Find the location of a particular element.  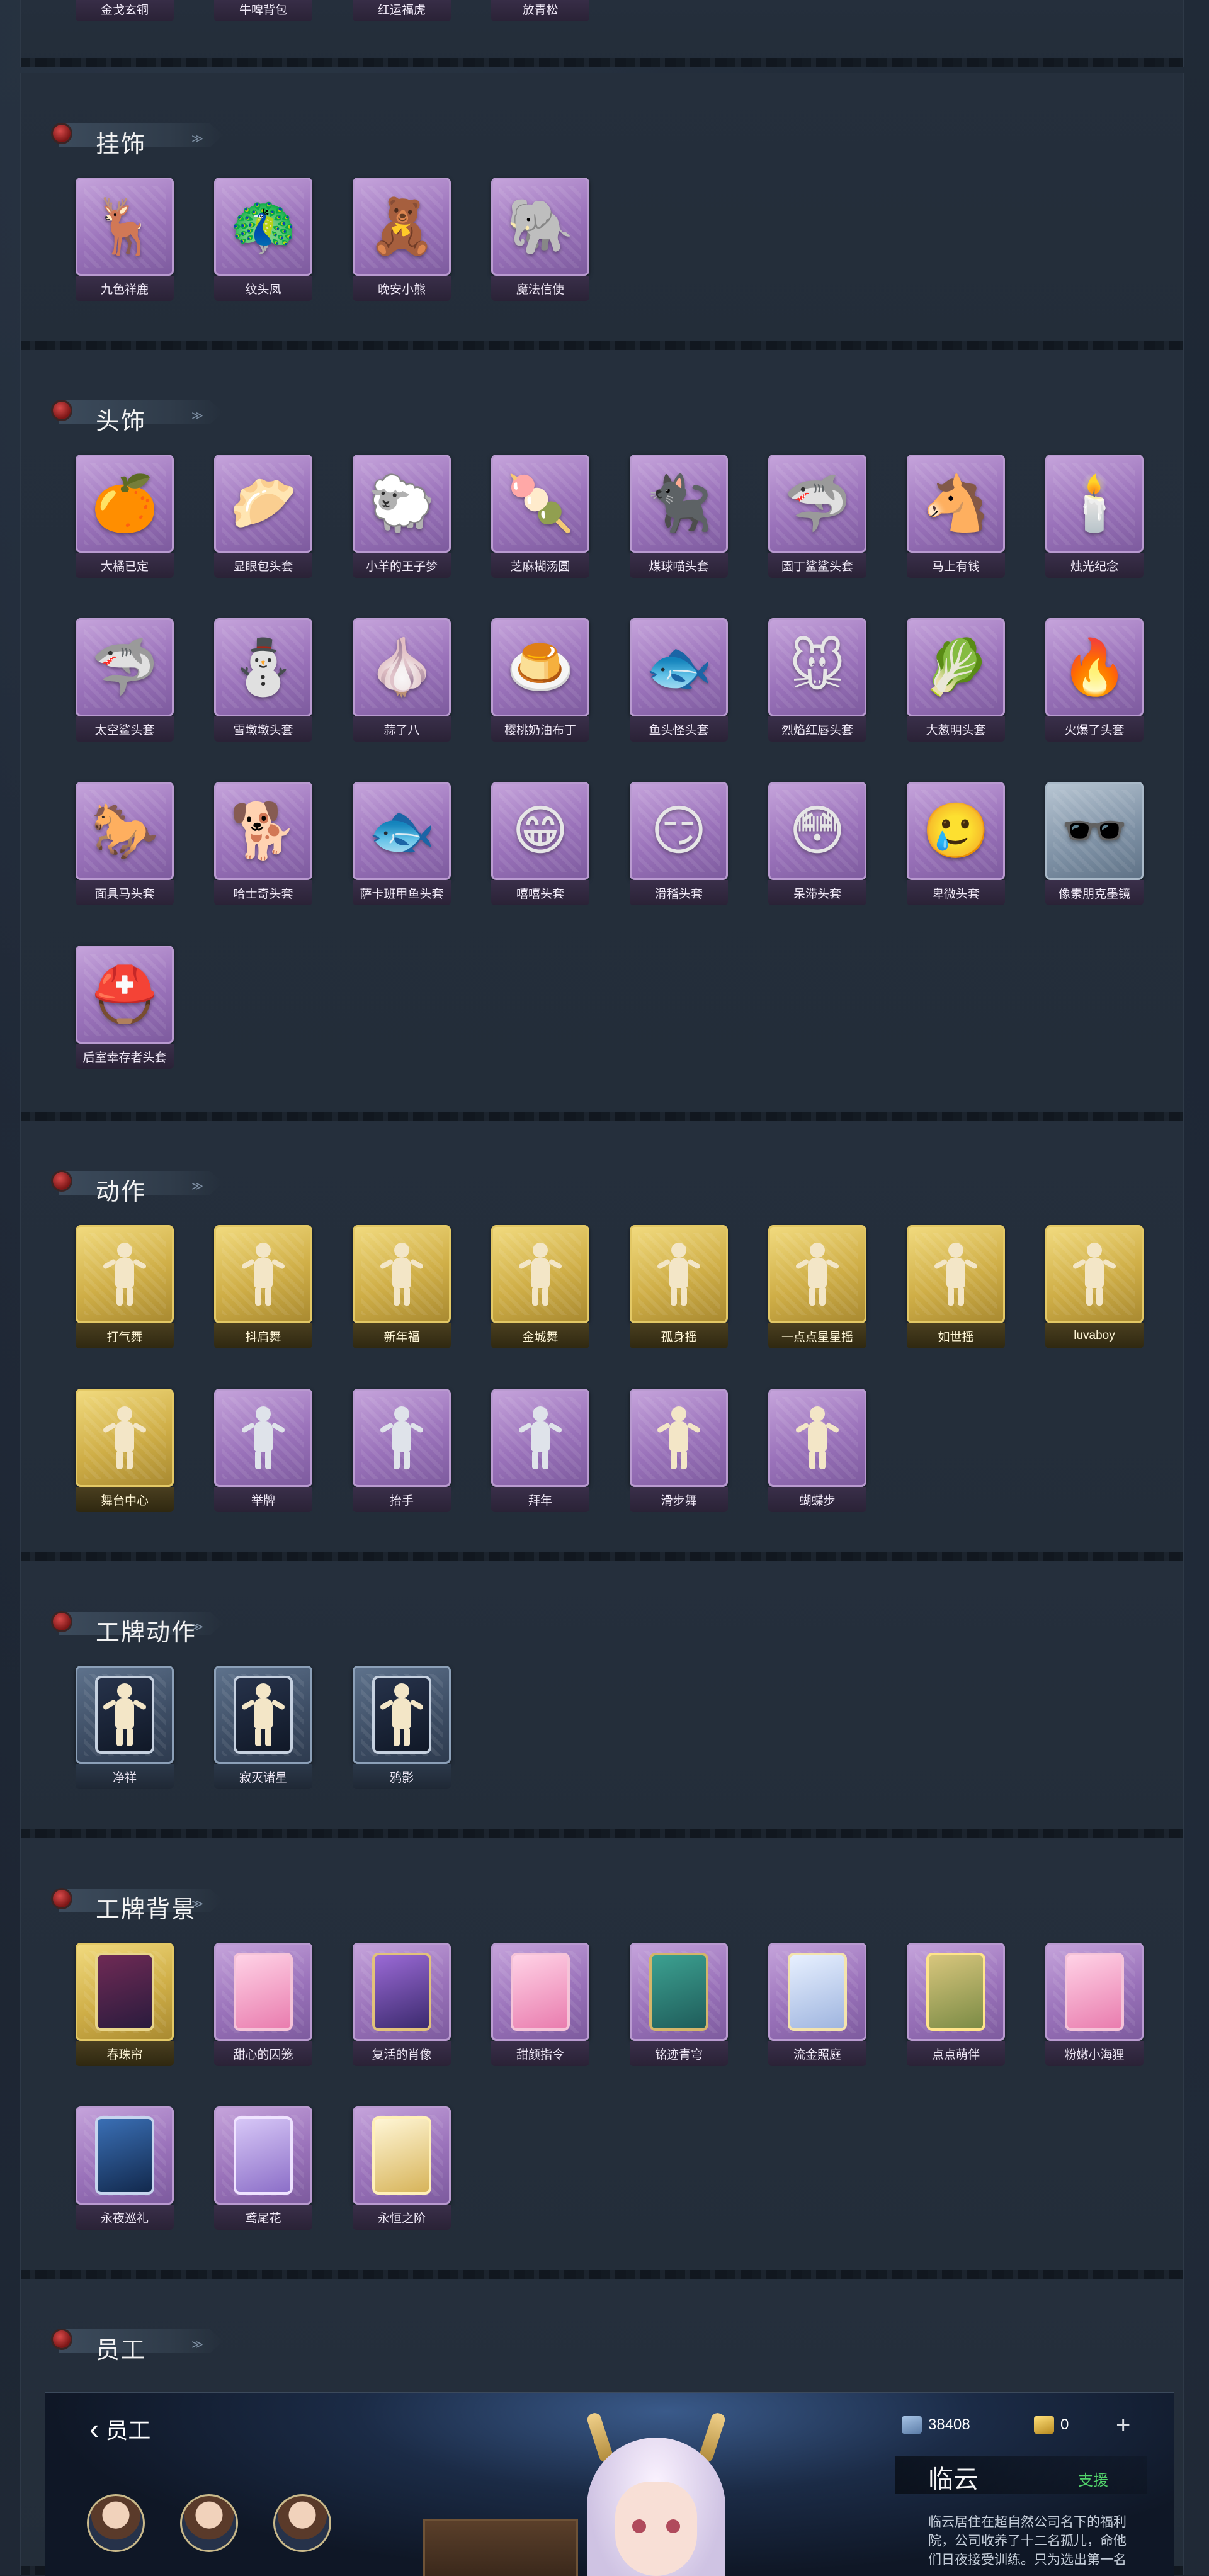

item-card: 滑步舞 is located at coordinates (679, 1450).